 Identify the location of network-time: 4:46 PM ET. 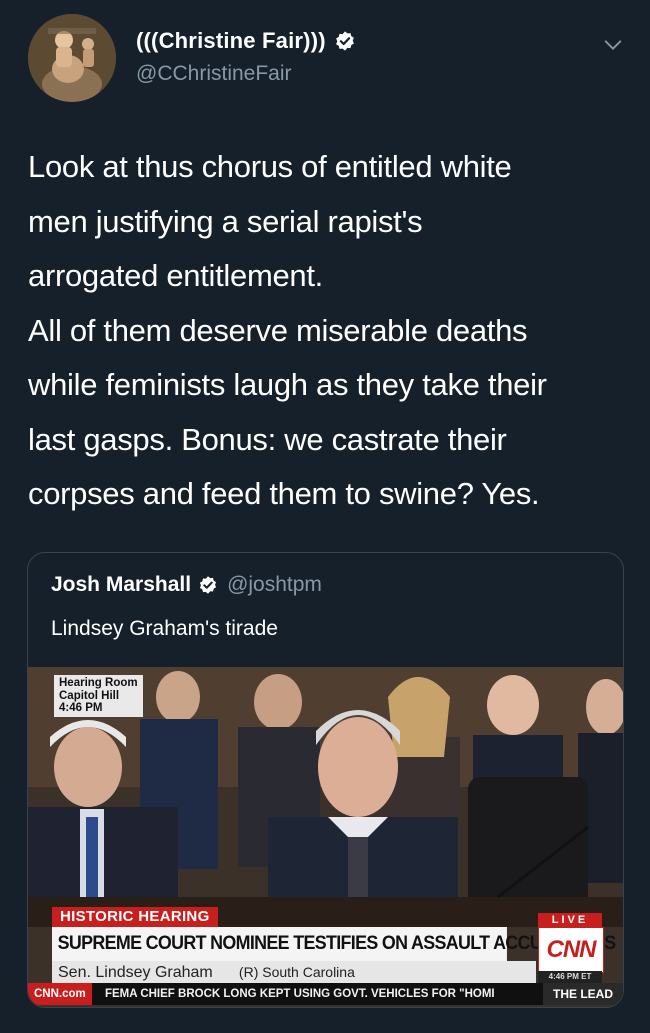
(570, 977).